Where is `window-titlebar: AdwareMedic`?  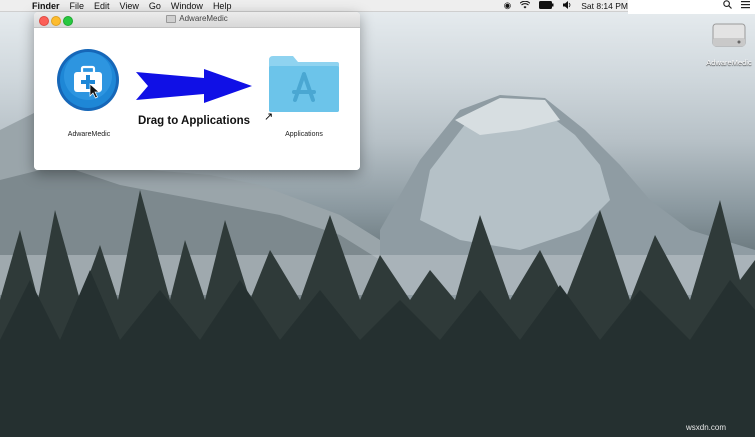
window-titlebar: AdwareMedic is located at coordinates (197, 20).